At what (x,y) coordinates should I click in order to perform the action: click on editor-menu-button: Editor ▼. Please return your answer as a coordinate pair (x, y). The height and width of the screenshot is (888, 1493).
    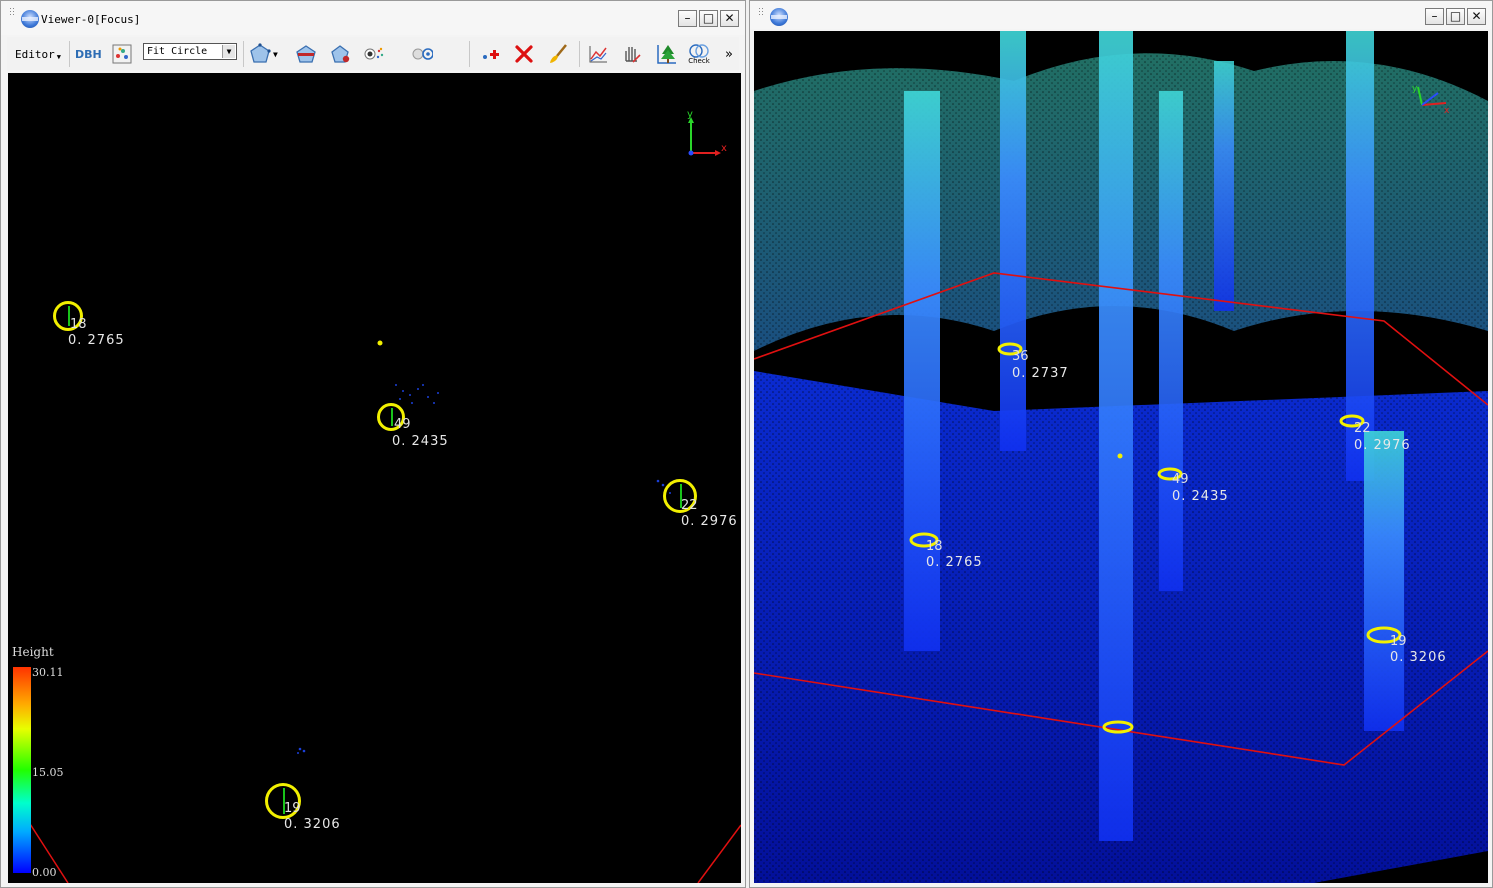
    Looking at the image, I should click on (38, 54).